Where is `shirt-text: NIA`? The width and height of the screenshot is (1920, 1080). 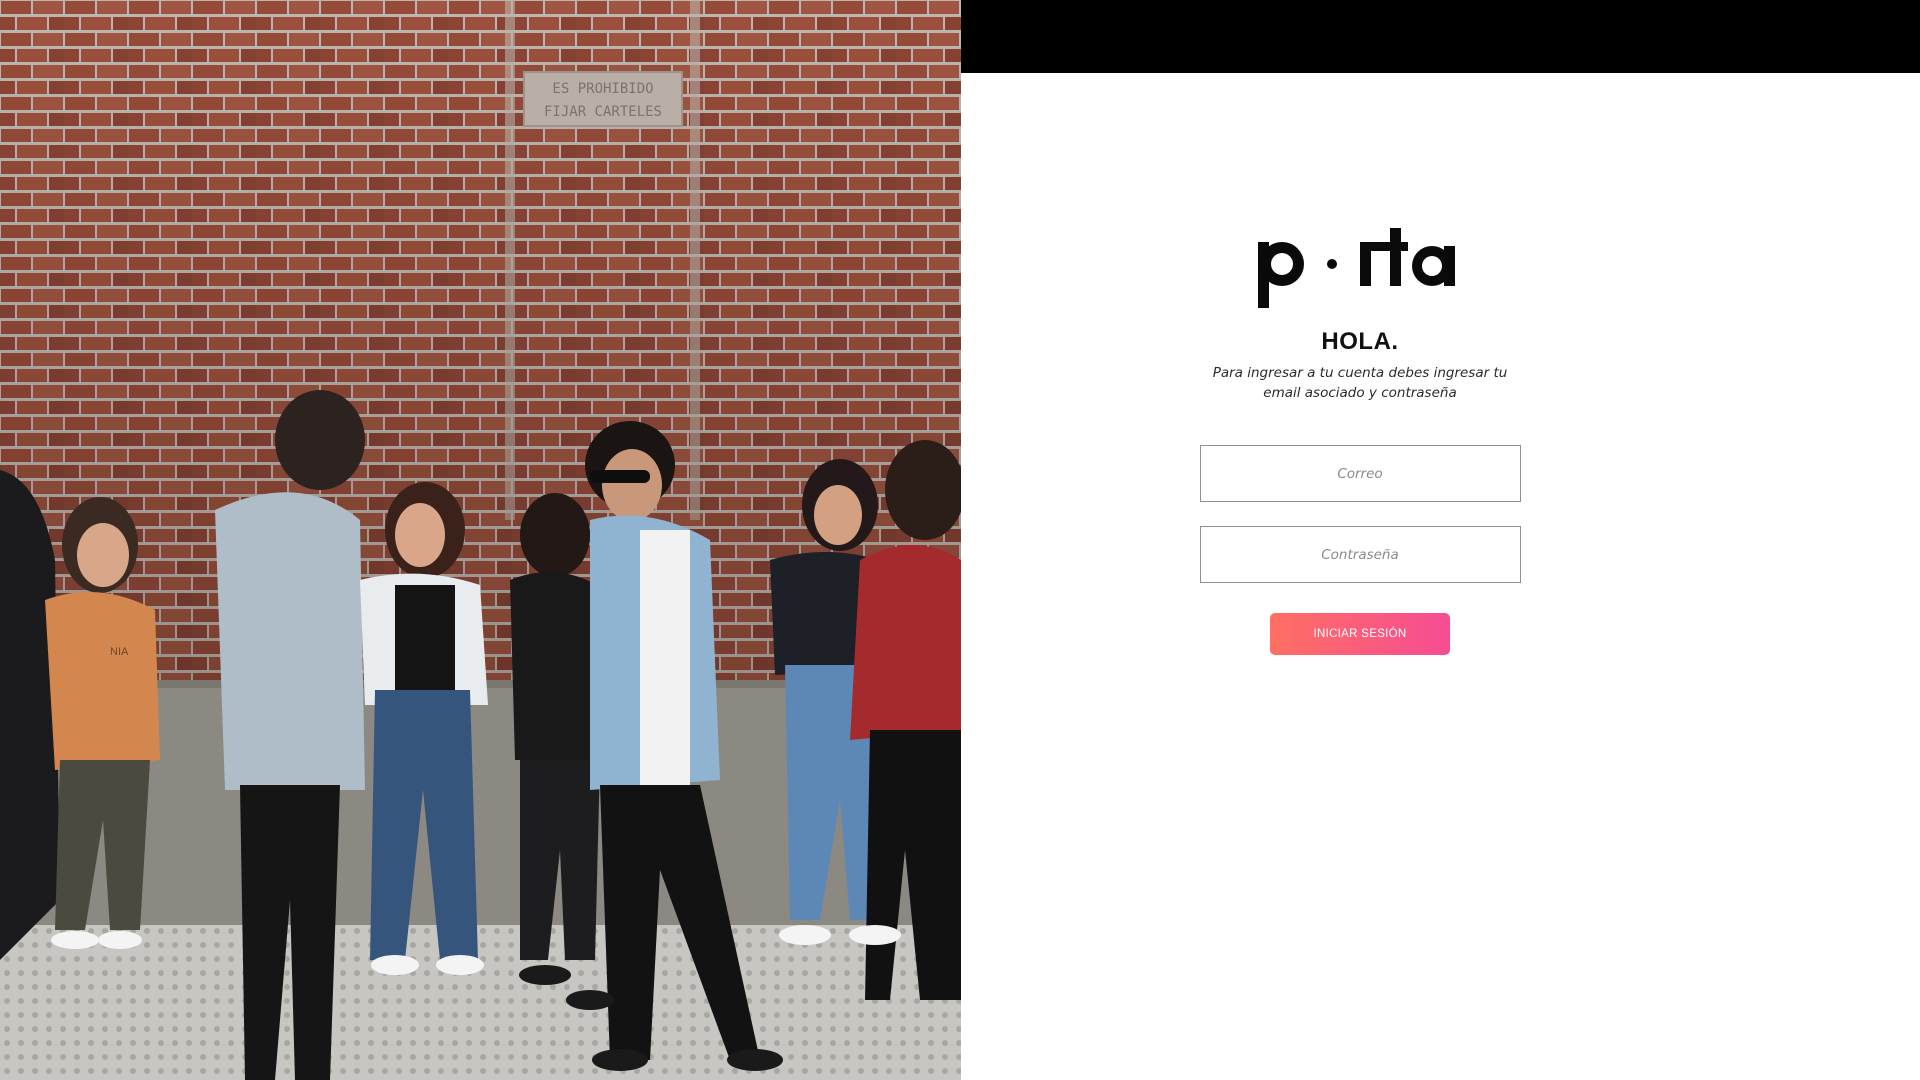
shirt-text: NIA is located at coordinates (119, 652).